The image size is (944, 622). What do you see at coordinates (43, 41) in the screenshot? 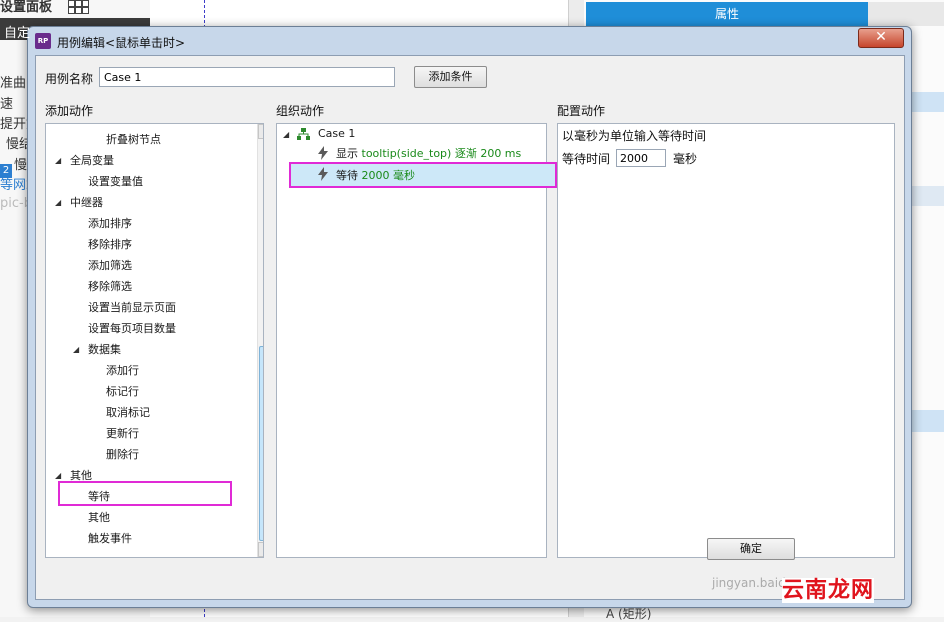
I see `app-icon: RP` at bounding box center [43, 41].